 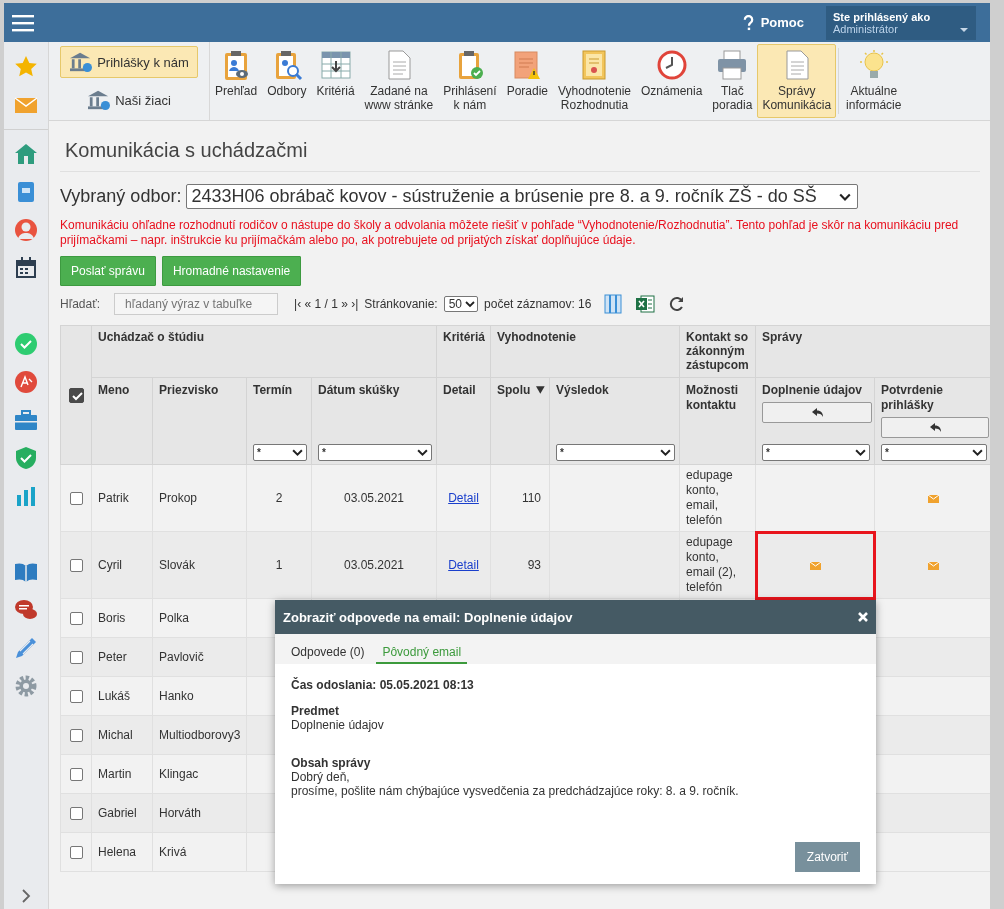 What do you see at coordinates (732, 81) in the screenshot?
I see `toolbar-button: Tlač poradia` at bounding box center [732, 81].